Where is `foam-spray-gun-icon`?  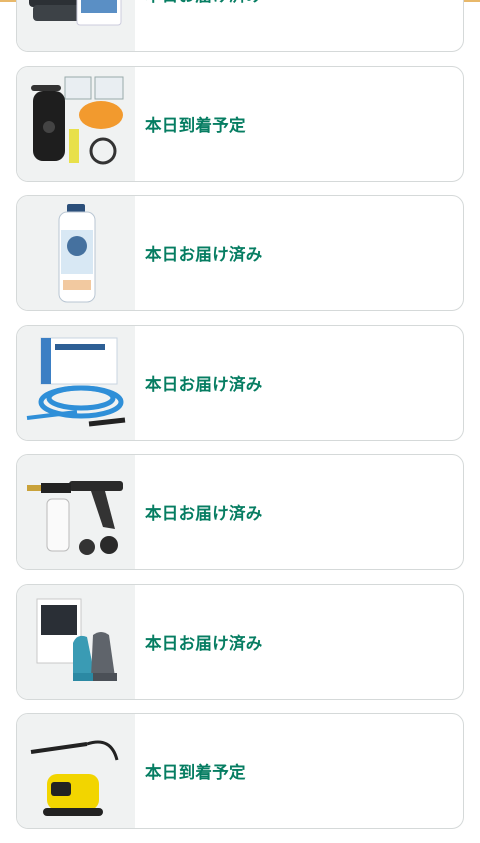 foam-spray-gun-icon is located at coordinates (75, 518).